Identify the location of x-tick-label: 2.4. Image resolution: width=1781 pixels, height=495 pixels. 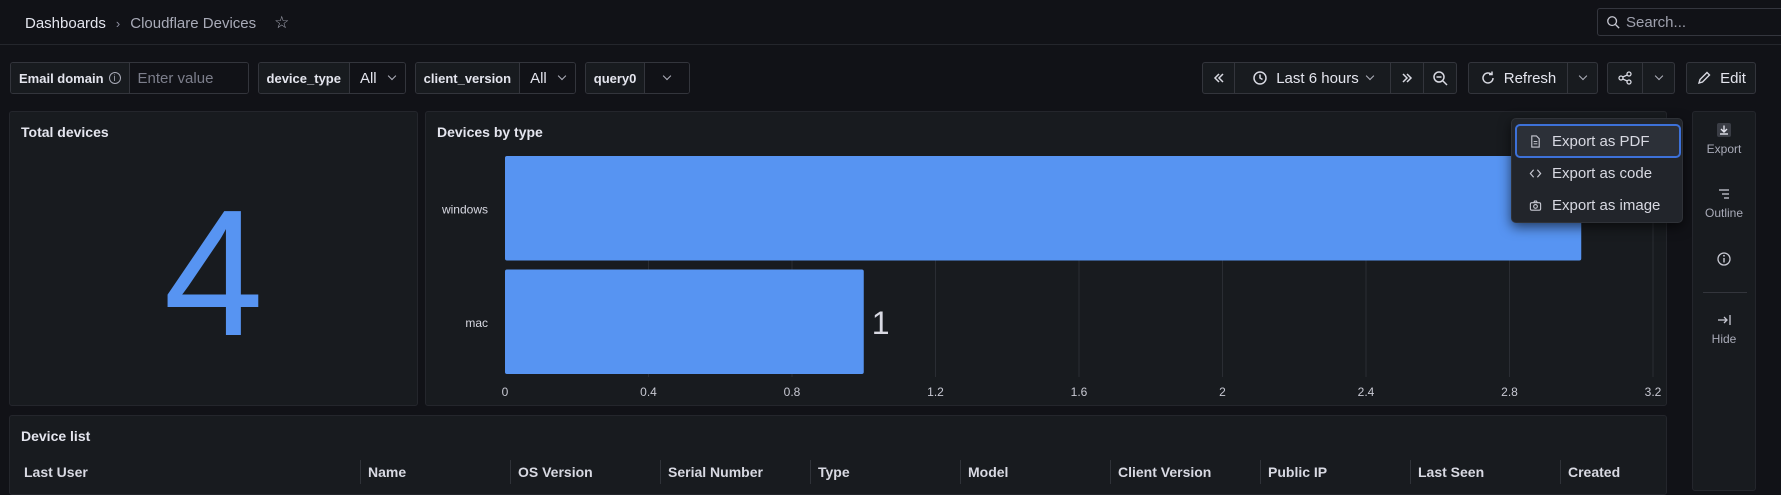
(1366, 392).